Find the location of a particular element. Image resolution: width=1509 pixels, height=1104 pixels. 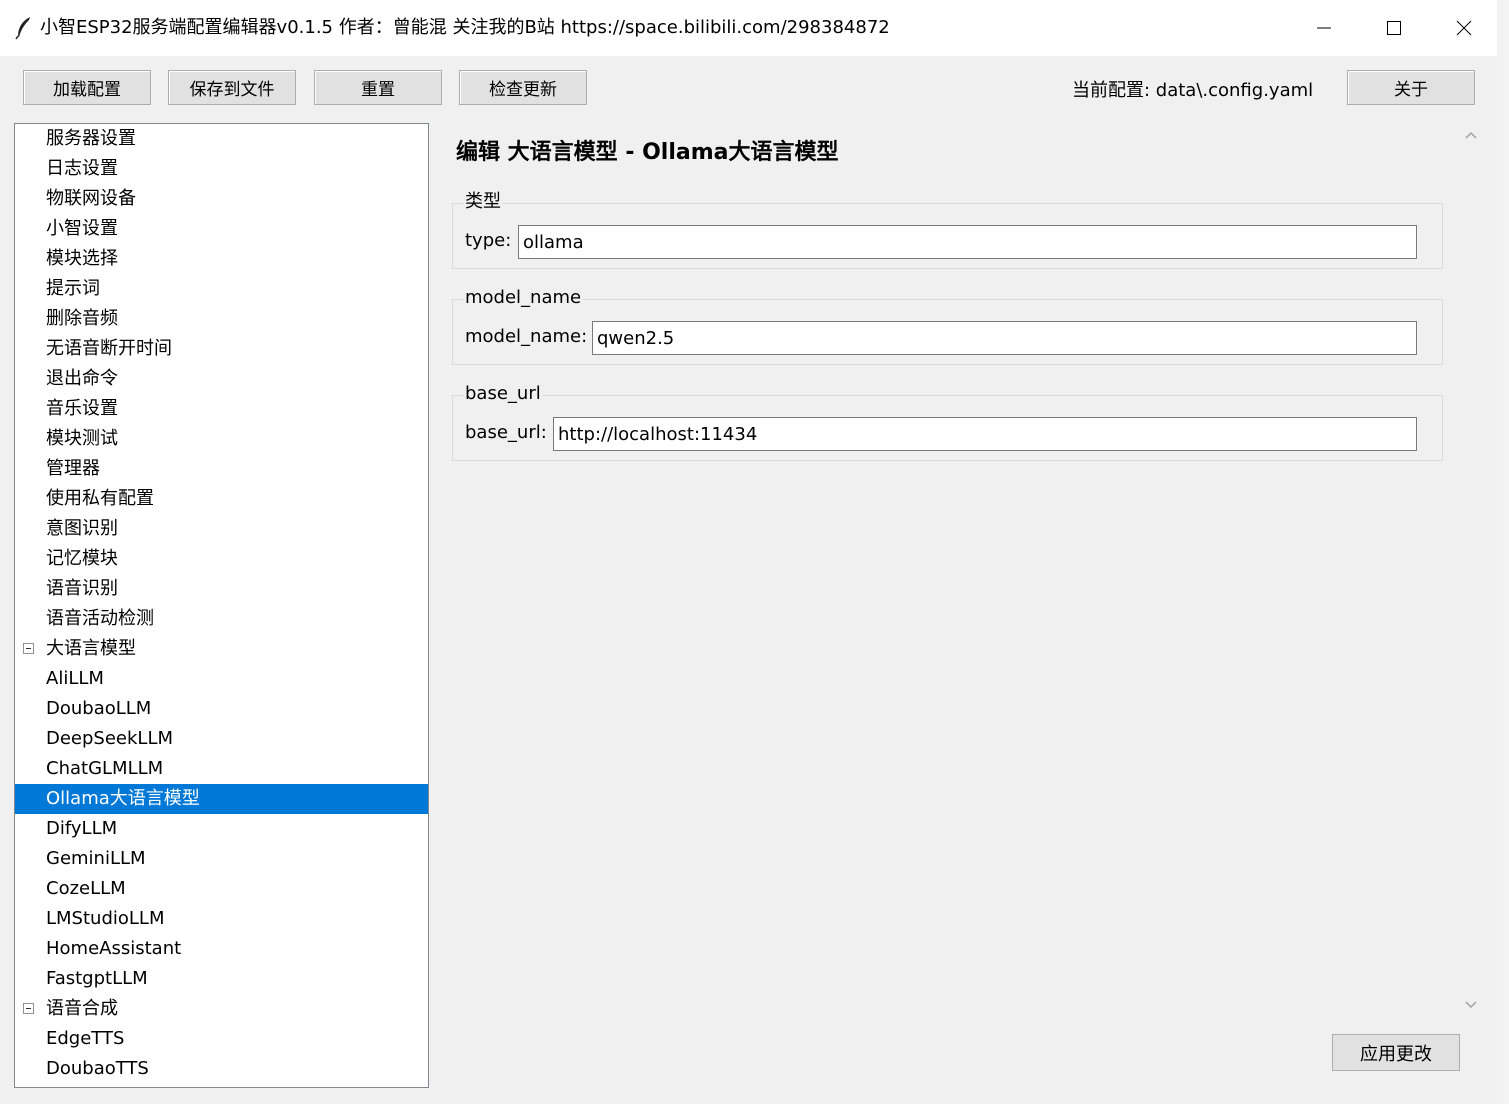

tree-item: DeepSeekLLM is located at coordinates (221, 739).